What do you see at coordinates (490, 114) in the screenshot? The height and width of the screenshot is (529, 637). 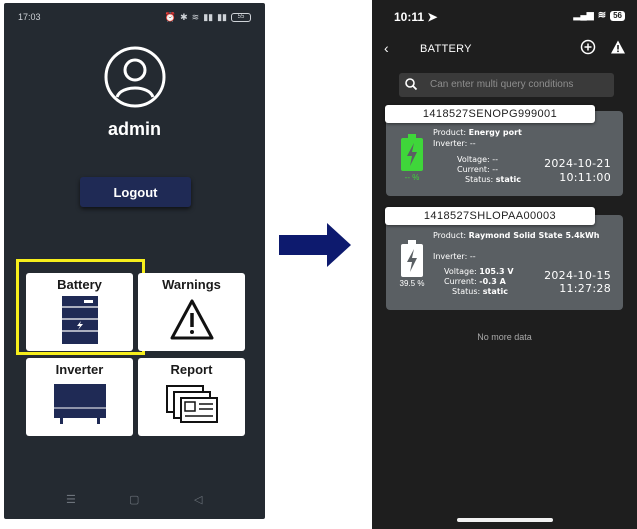 I see `battery-serial-label: 1418527SENOPG999001` at bounding box center [490, 114].